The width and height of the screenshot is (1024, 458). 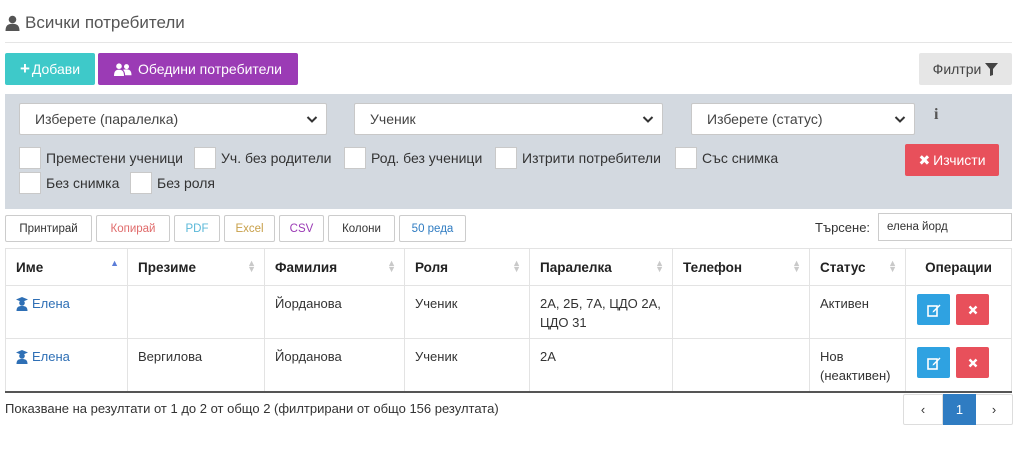 What do you see at coordinates (467, 365) in the screenshot?
I see `cell-role: Ученик` at bounding box center [467, 365].